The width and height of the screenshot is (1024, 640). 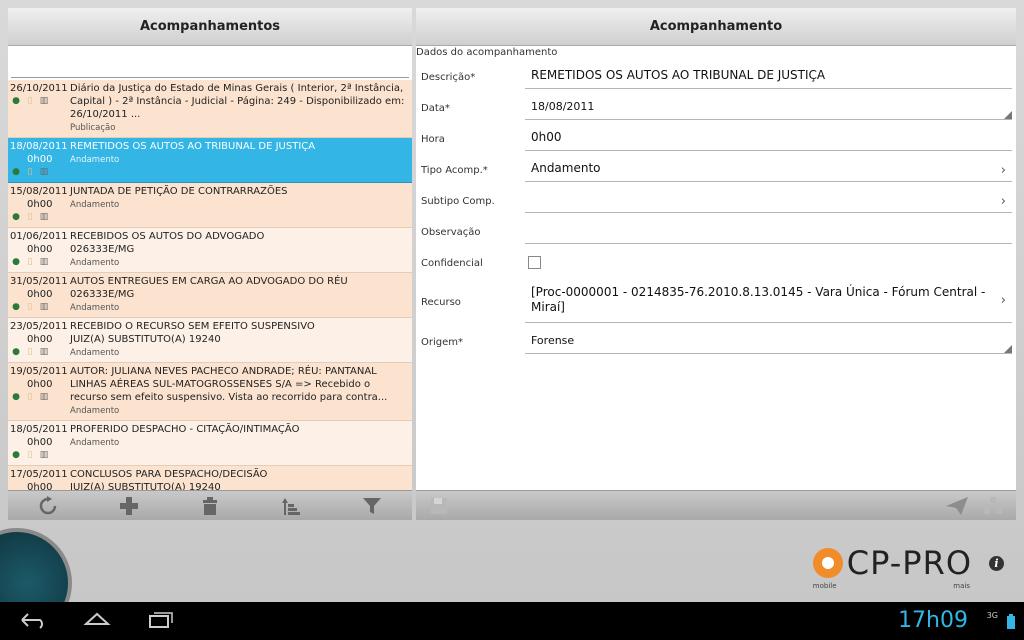 I want to click on search-wrap, so click(x=210, y=63).